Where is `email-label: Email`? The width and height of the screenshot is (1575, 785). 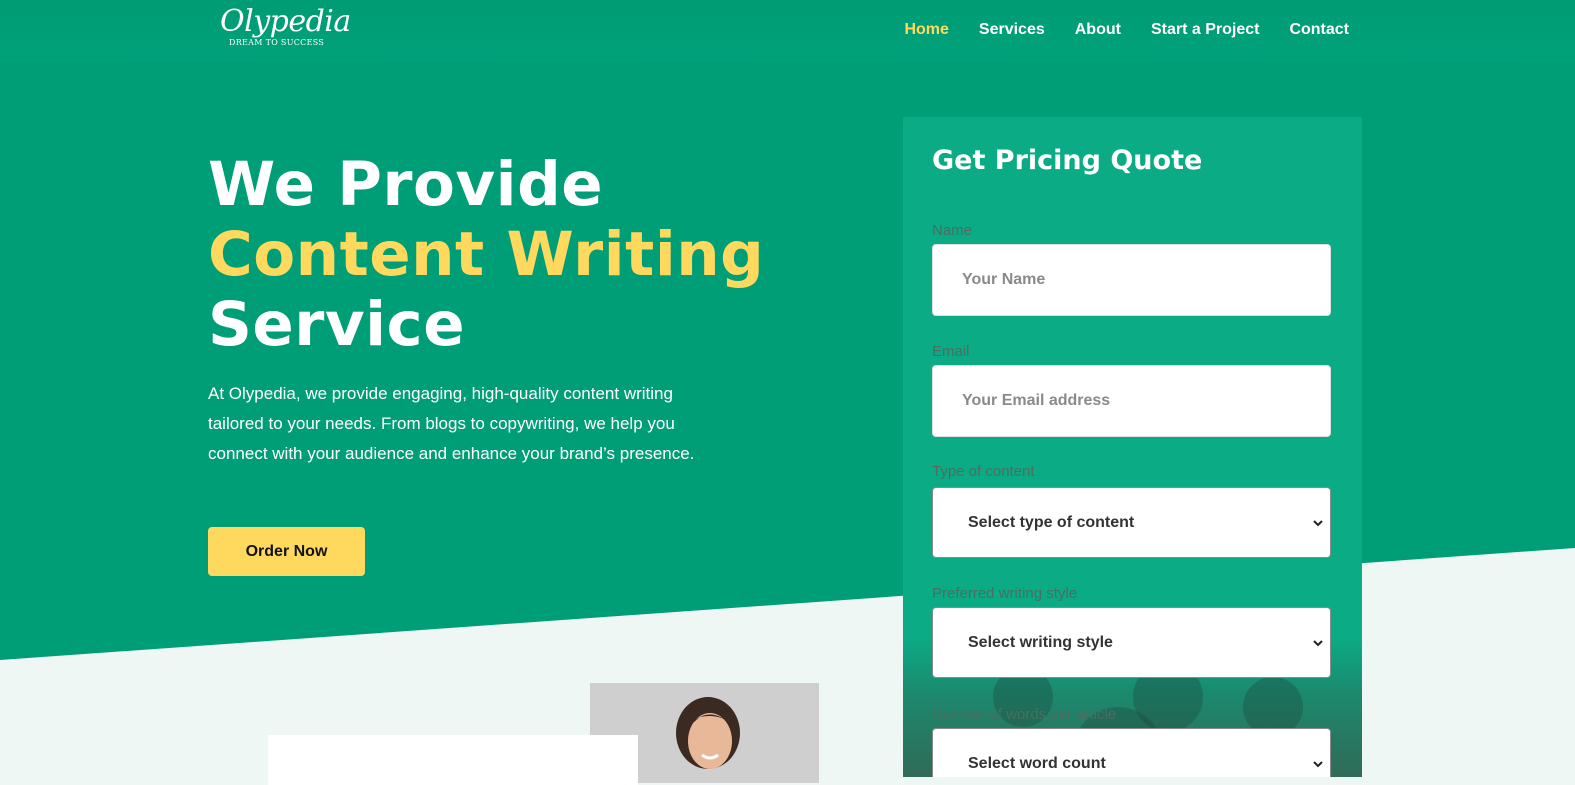 email-label: Email is located at coordinates (951, 351).